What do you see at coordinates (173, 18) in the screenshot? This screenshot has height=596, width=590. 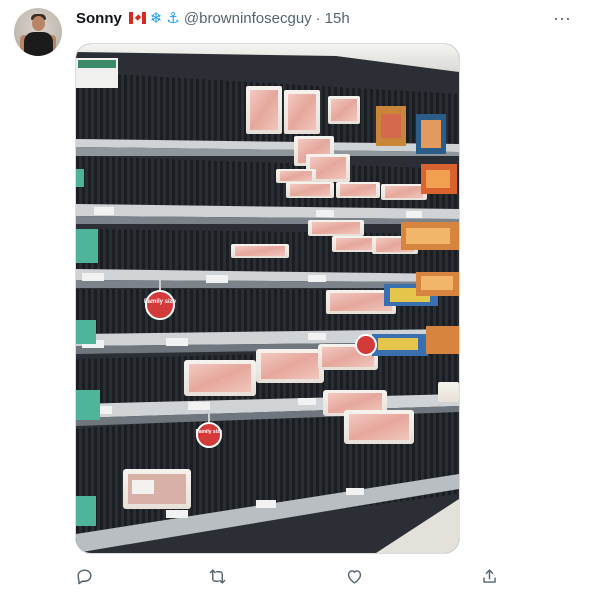 I see `anchor-icon: ⚓` at bounding box center [173, 18].